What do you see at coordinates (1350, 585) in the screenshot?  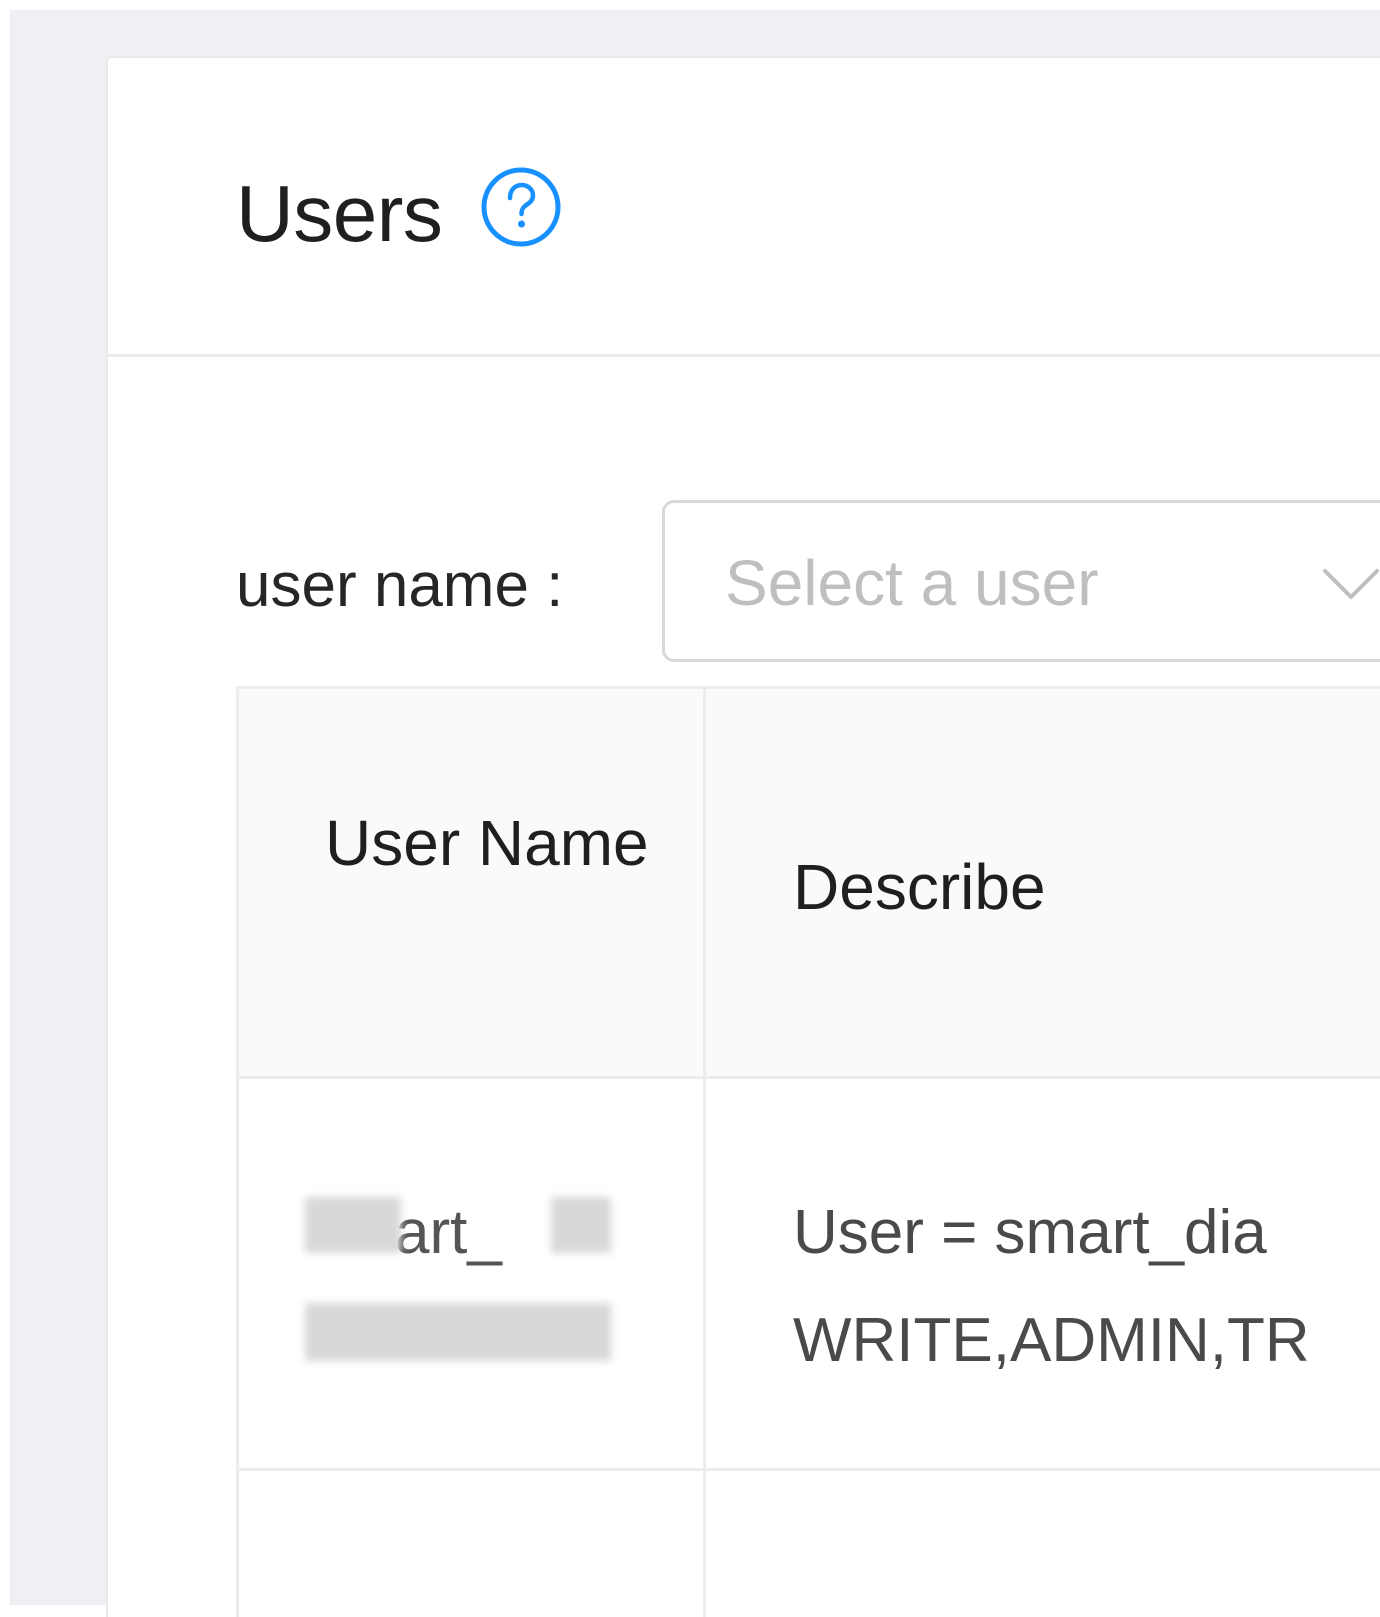 I see `chevron-down-icon` at bounding box center [1350, 585].